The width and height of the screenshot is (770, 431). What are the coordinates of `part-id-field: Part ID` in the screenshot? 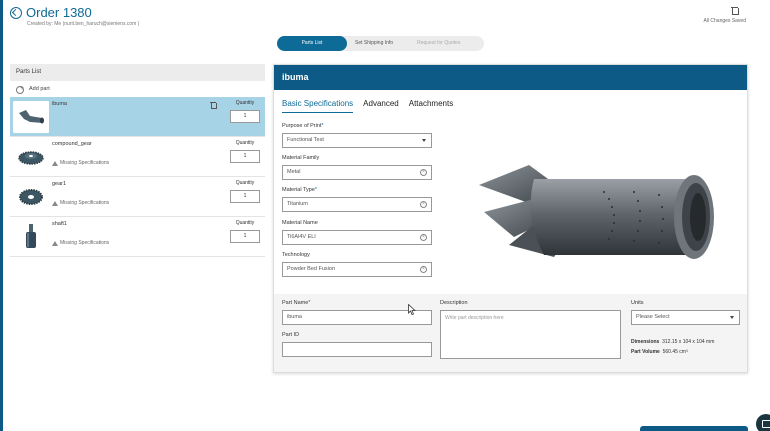 It's located at (357, 344).